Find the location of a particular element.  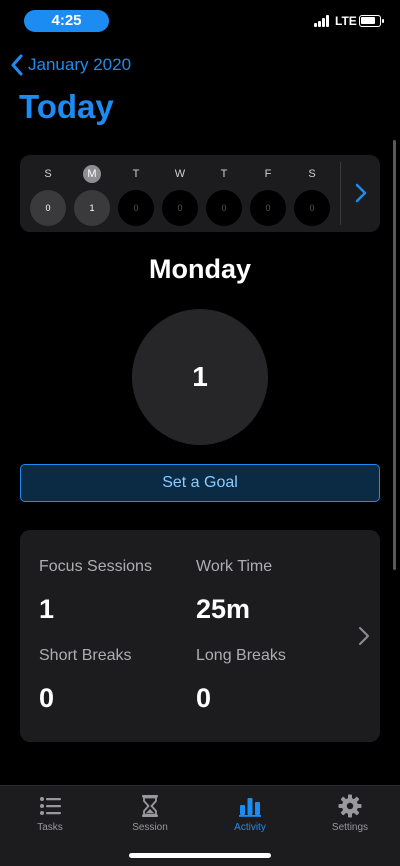

tab-settings: Settings is located at coordinates (350, 812).